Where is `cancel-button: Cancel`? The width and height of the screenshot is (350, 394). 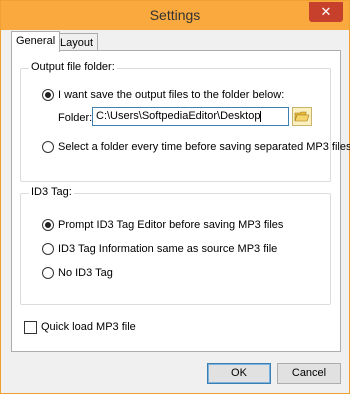
cancel-button: Cancel is located at coordinates (309, 373).